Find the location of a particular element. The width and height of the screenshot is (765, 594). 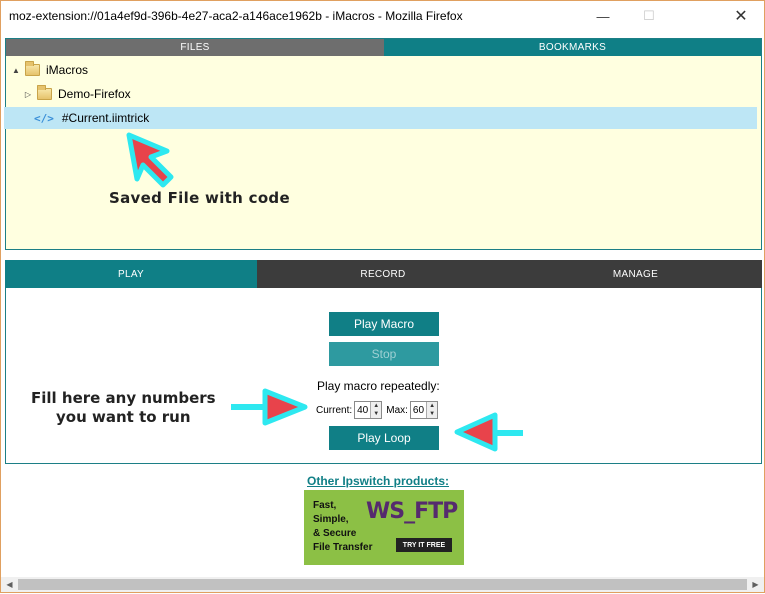

ad-text: Fast, Simple, & Secure File Transfer is located at coordinates (342, 527).